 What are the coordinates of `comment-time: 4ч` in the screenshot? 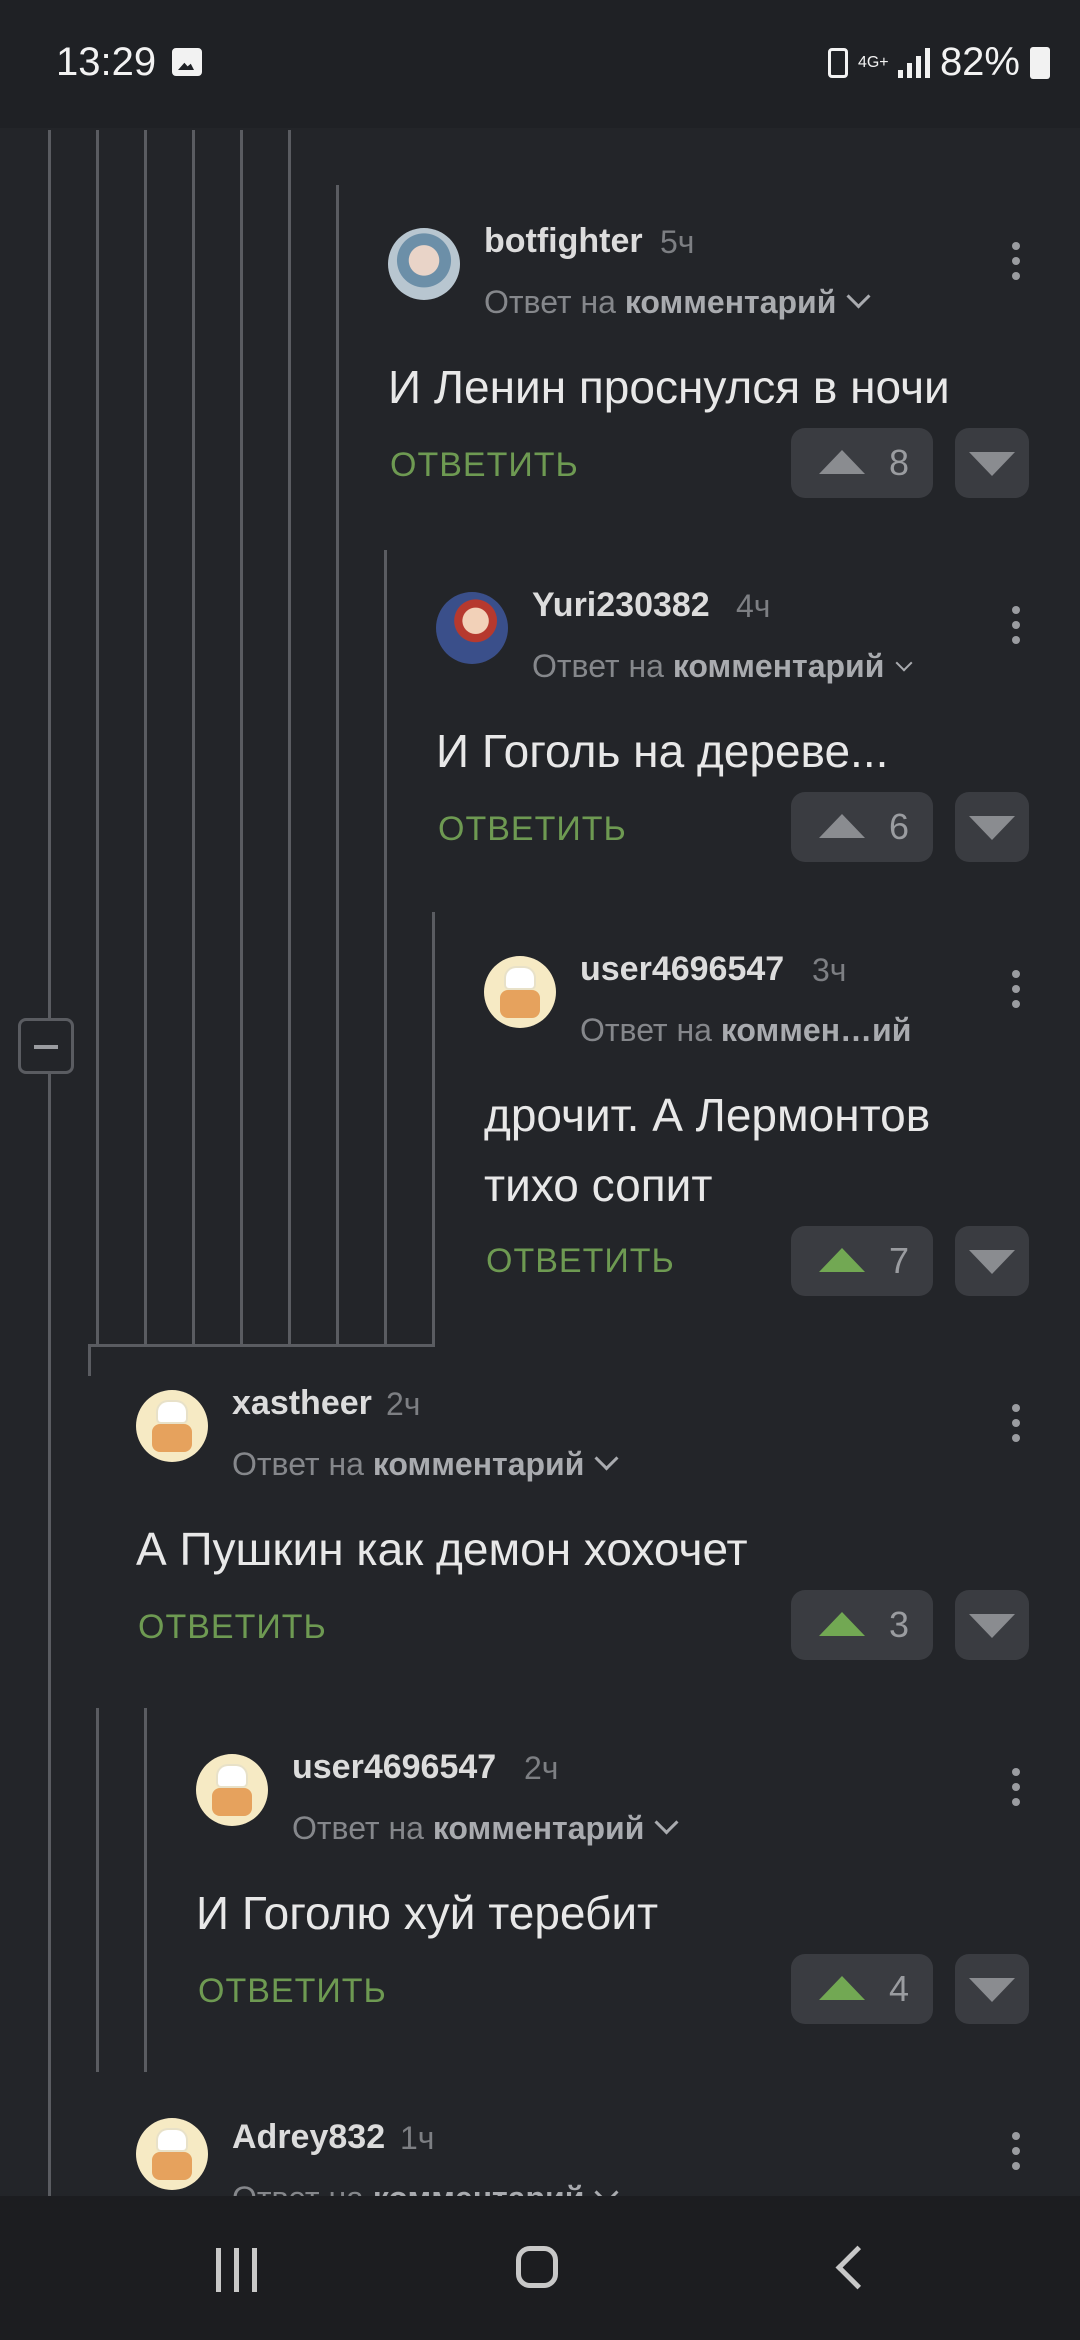 It's located at (753, 606).